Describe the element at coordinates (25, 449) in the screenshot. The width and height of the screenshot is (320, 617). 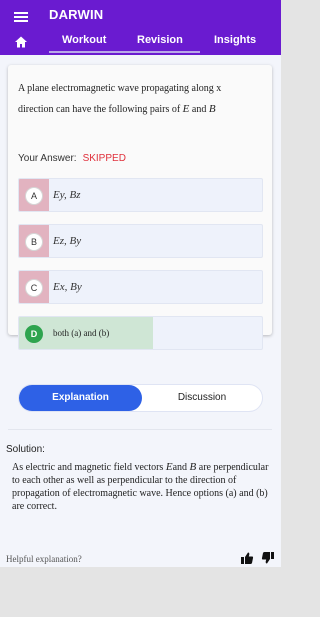
I see `solution-label: Solution:` at that location.